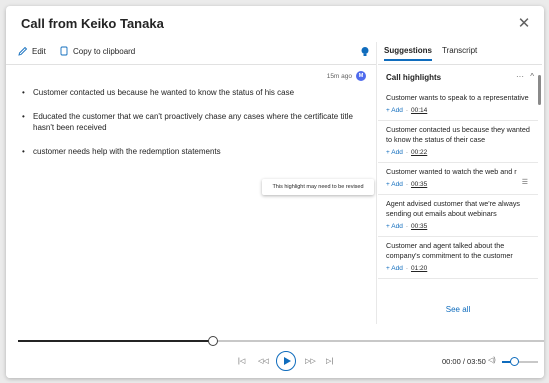 The height and width of the screenshot is (383, 549). I want to click on timestamp-link: 01:20, so click(419, 268).